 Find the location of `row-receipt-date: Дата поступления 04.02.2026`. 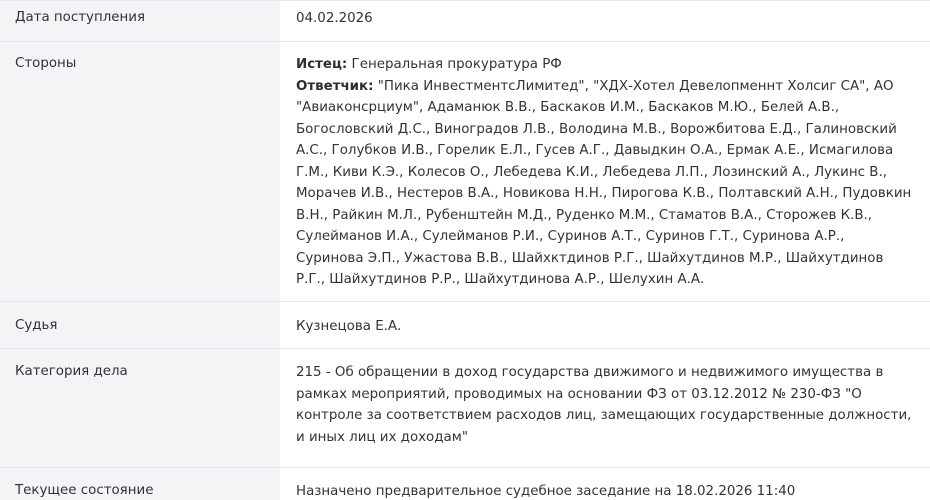

row-receipt-date: Дата поступления 04.02.2026 is located at coordinates (465, 21).